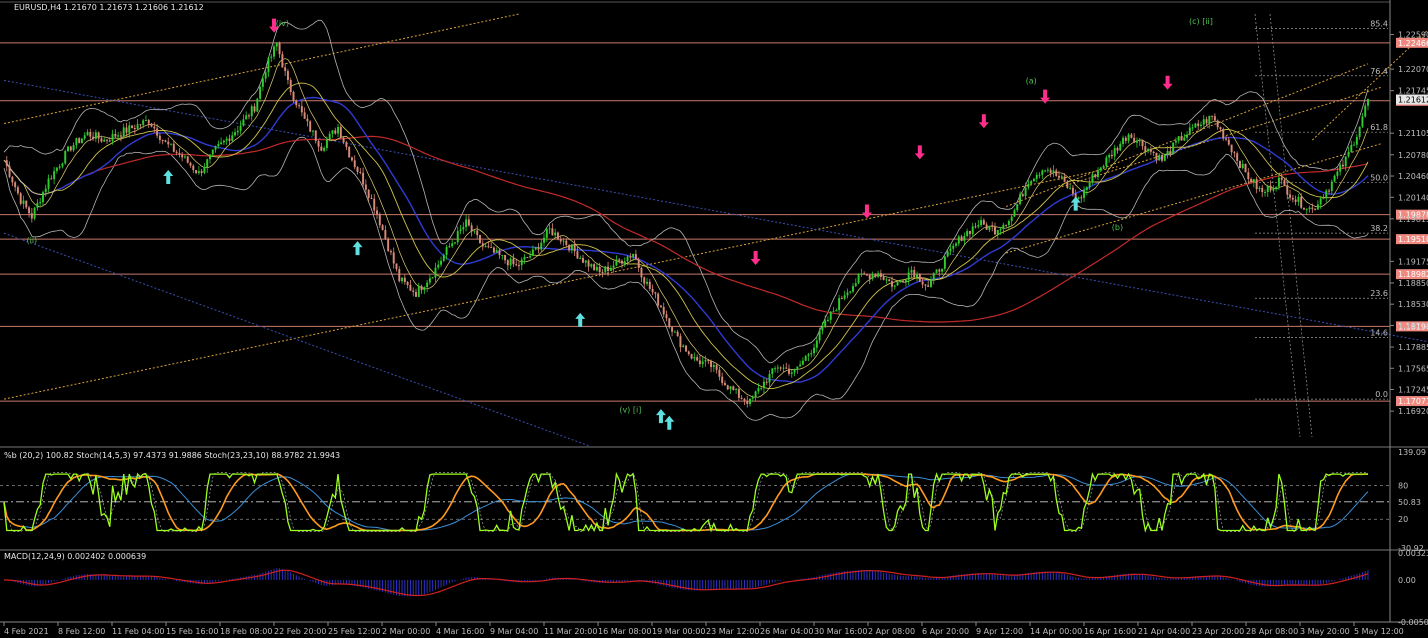 This screenshot has width=1428, height=638. I want to click on time-tick-label: 28 Apr 08:00, so click(1272, 631).